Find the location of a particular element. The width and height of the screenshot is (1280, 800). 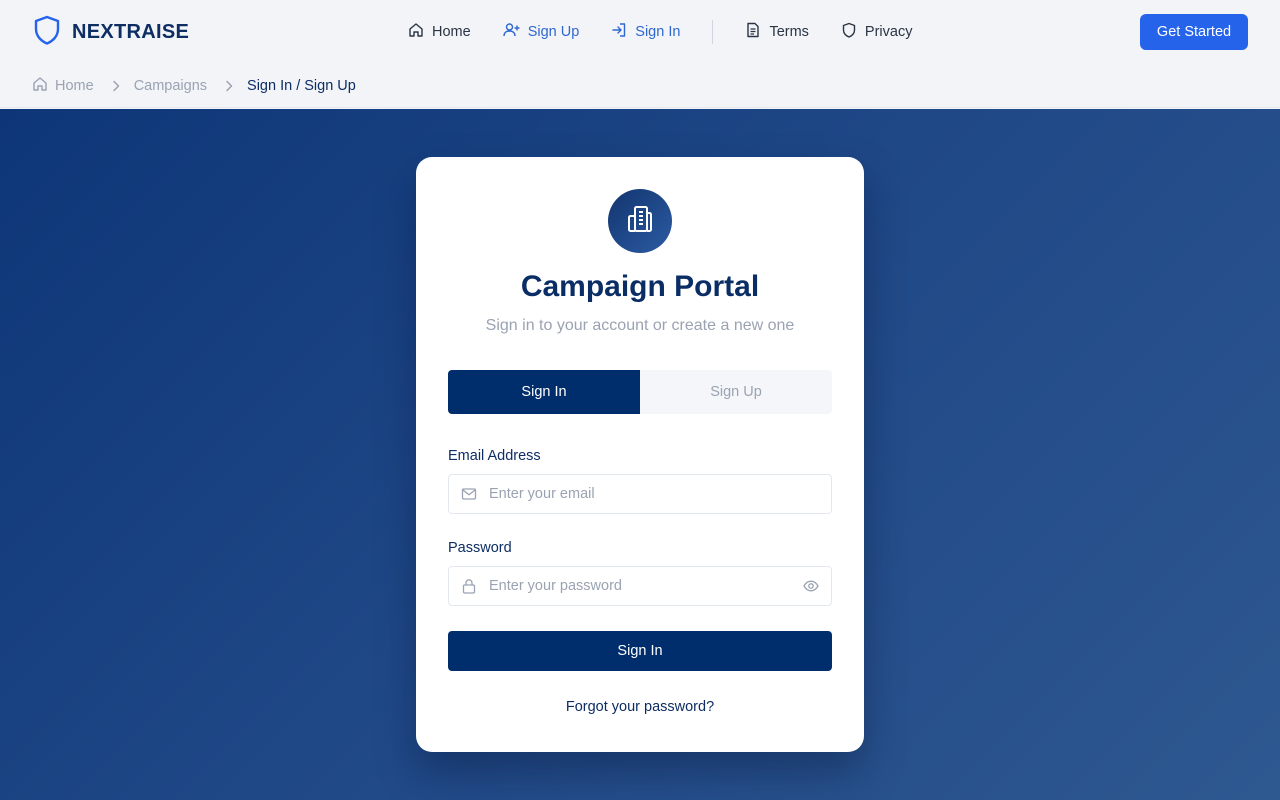

breadcrumb-current: Sign In / Sign Up is located at coordinates (301, 86).